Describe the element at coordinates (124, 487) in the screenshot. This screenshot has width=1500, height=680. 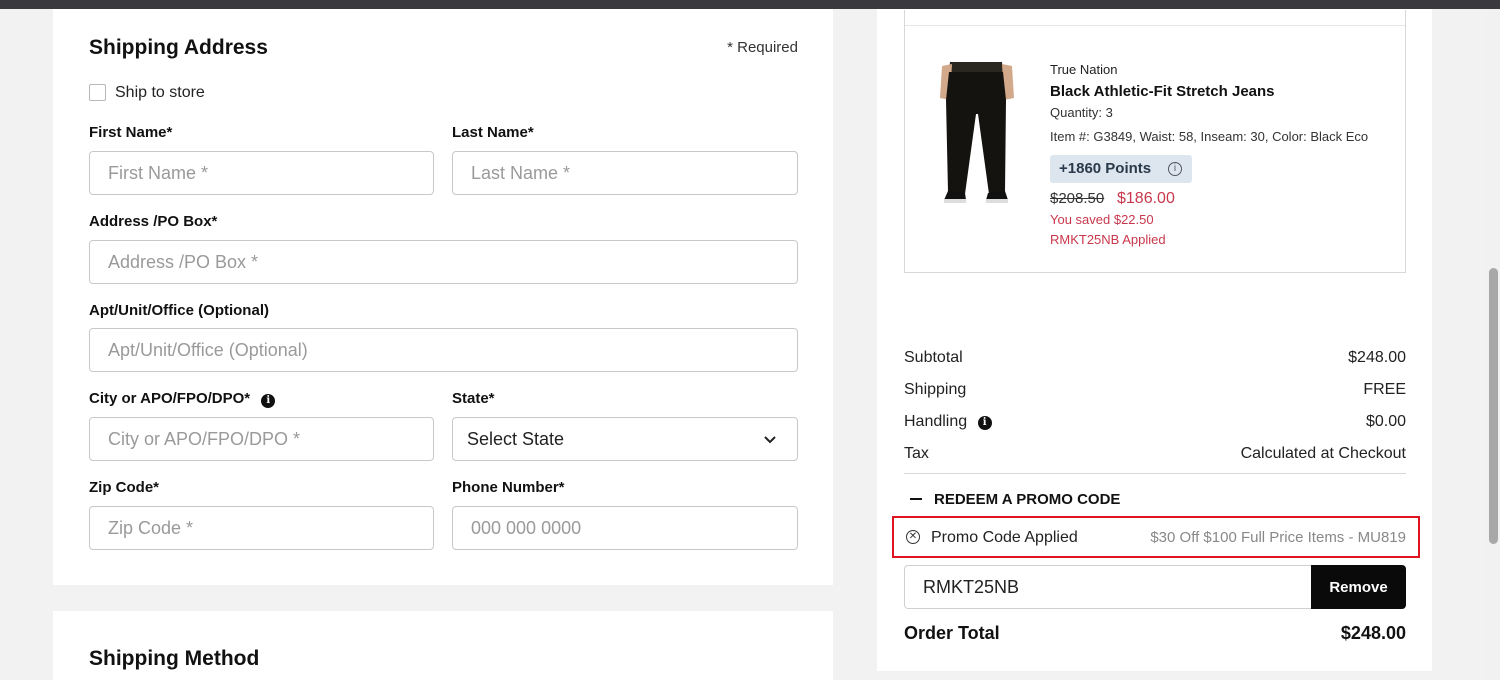
I see `zip-label: Zip Code*` at that location.